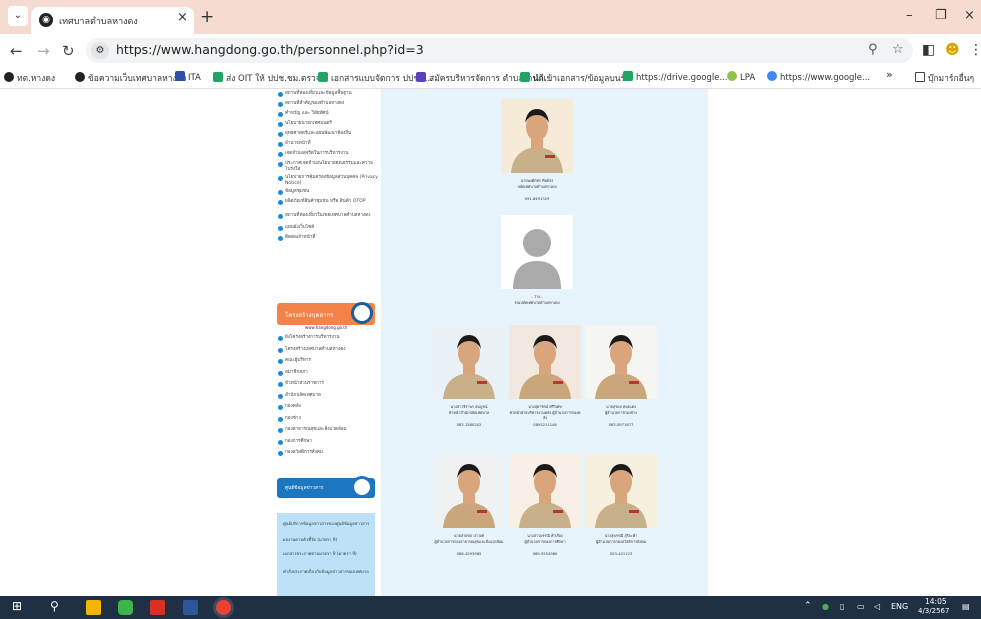 This screenshot has width=981, height=619. What do you see at coordinates (842, 606) in the screenshot?
I see `clipboard-tray-icon: ▯` at bounding box center [842, 606].